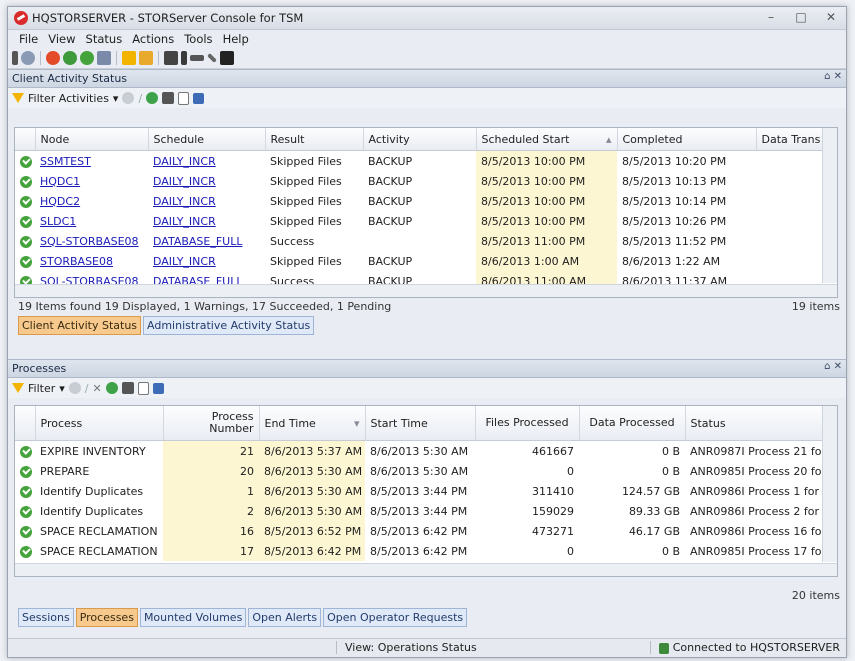  What do you see at coordinates (285, 617) in the screenshot?
I see `tab-open-alerts: Open Alerts` at bounding box center [285, 617].